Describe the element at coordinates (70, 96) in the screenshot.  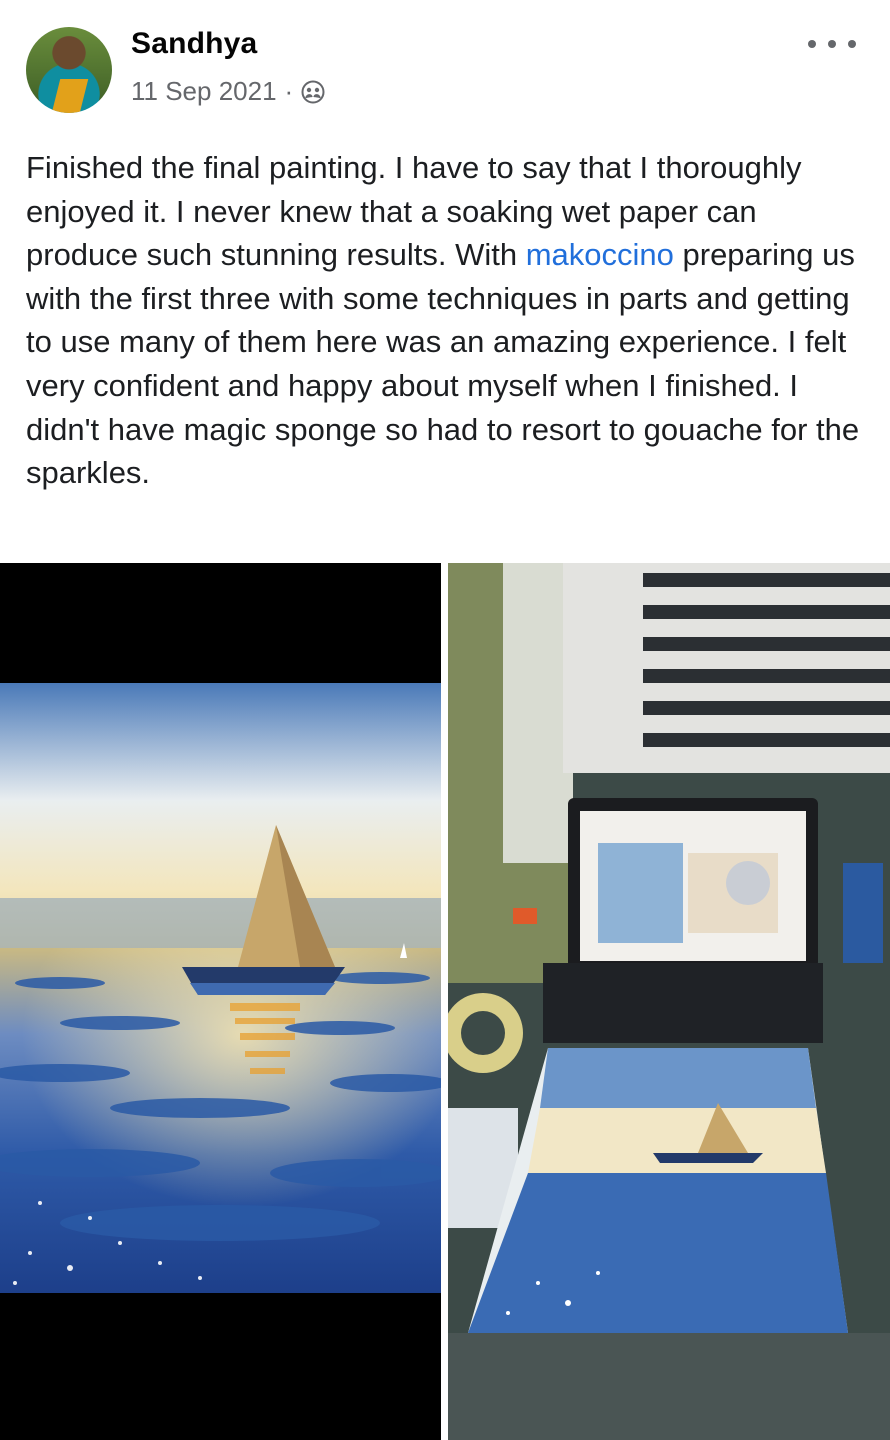
I see `avatar-image` at that location.